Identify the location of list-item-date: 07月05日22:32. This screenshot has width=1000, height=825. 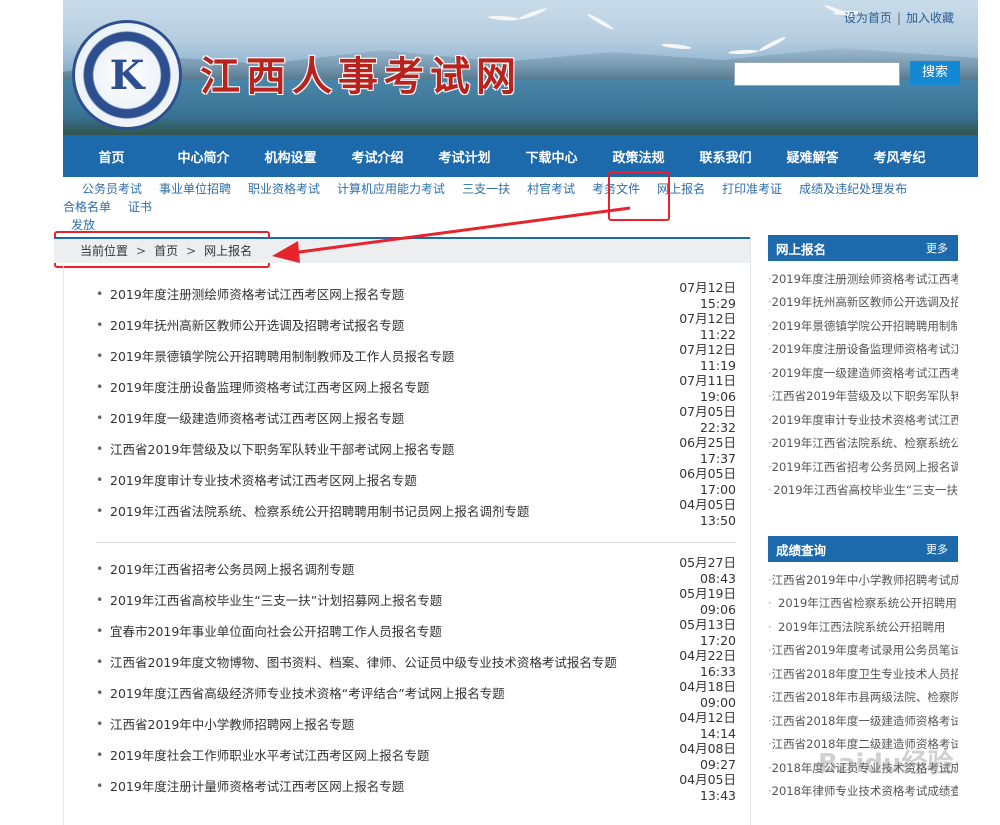
(707, 419).